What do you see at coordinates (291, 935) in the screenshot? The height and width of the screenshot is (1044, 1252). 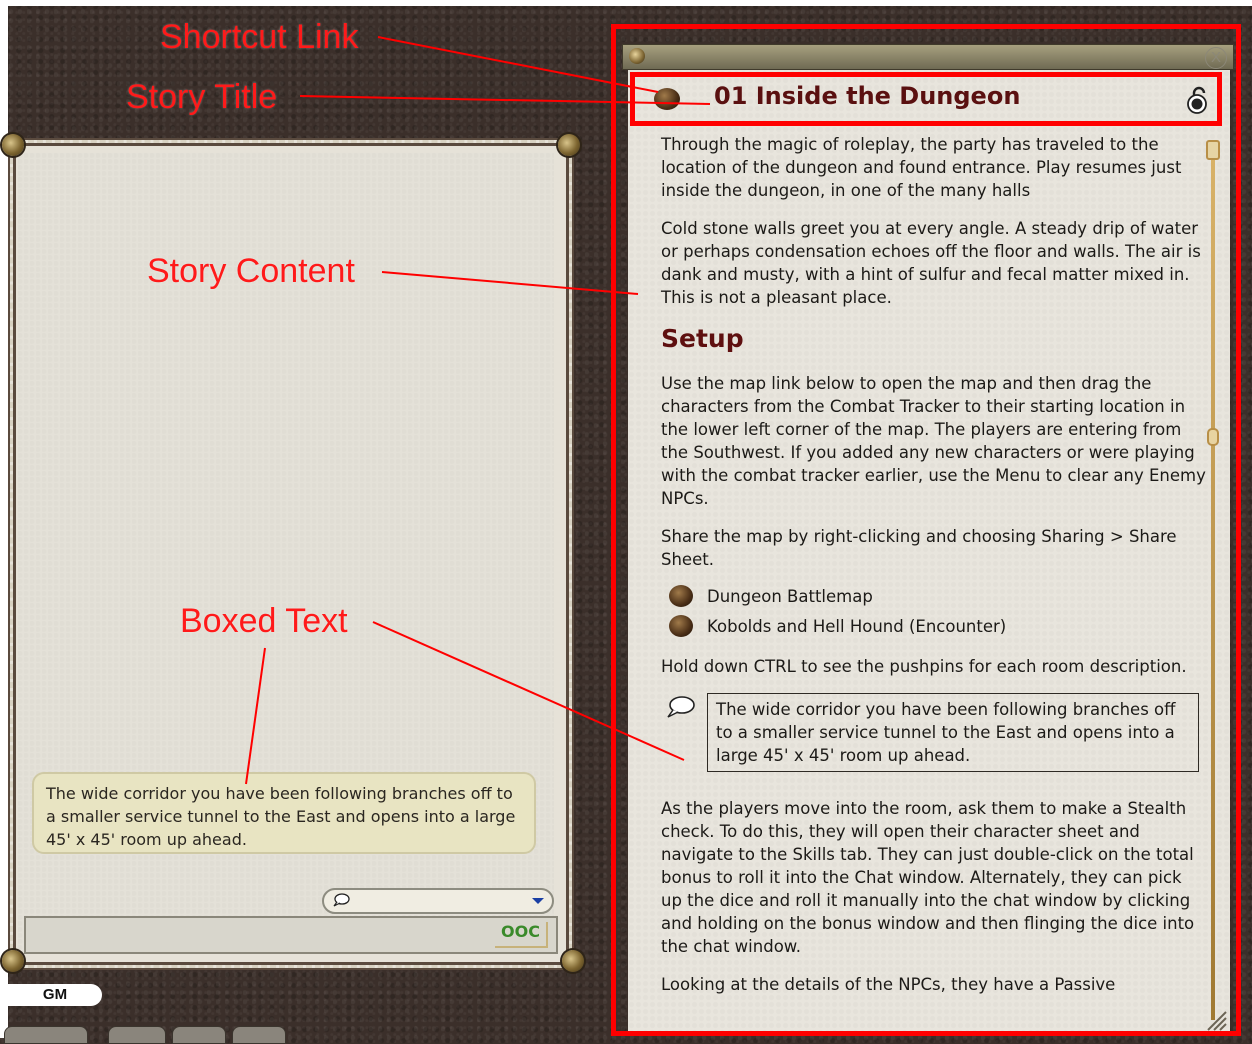 I see `chat-entry-field: OOC` at bounding box center [291, 935].